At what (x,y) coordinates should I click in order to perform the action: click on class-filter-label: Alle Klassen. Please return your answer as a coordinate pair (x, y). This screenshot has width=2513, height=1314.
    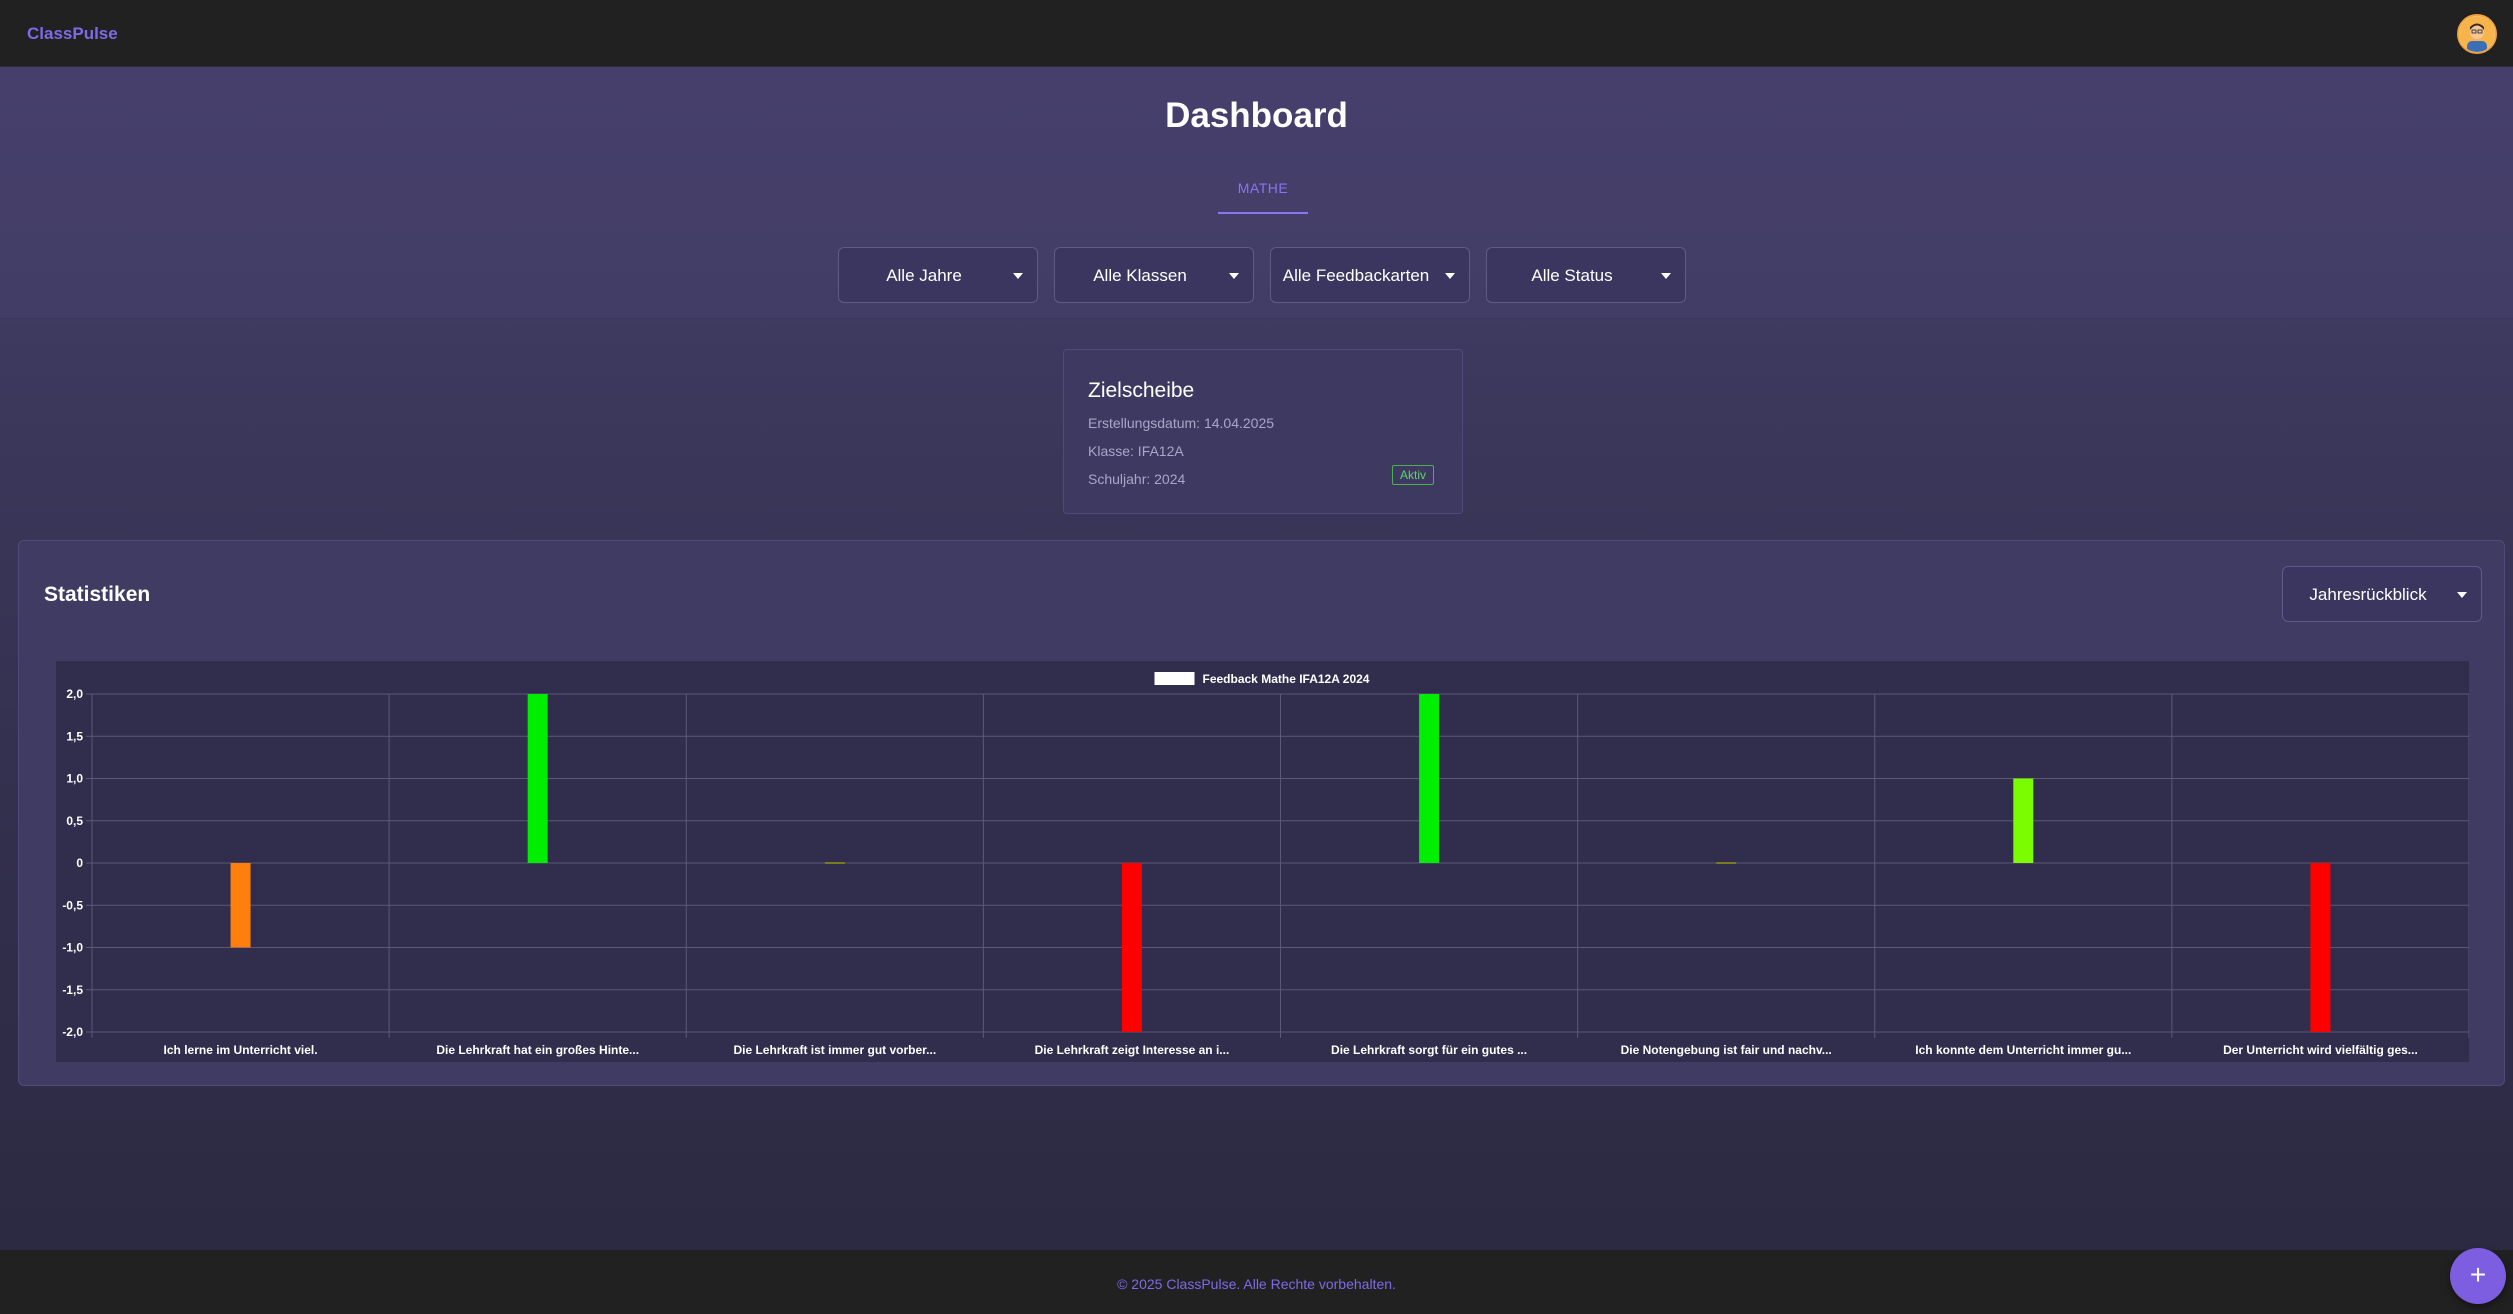
    Looking at the image, I should click on (1140, 275).